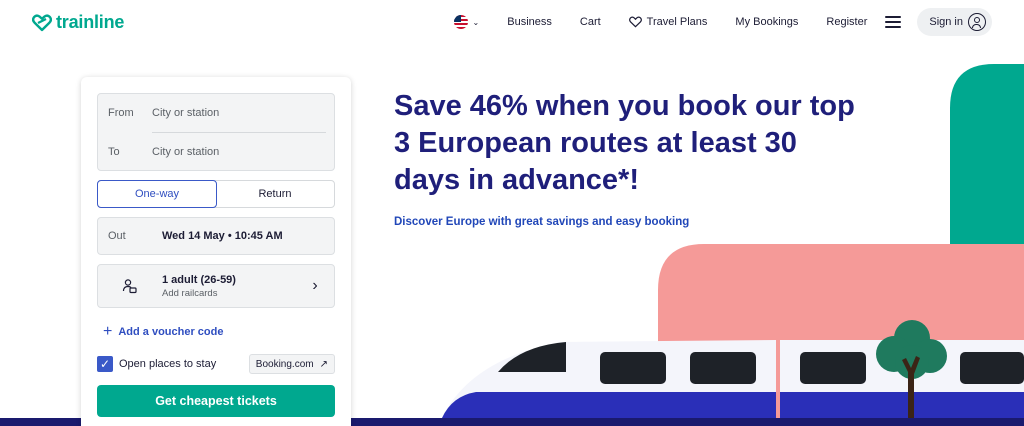 Image resolution: width=1024 pixels, height=426 pixels. What do you see at coordinates (323, 364) in the screenshot?
I see `external-link-icon: ↗` at bounding box center [323, 364].